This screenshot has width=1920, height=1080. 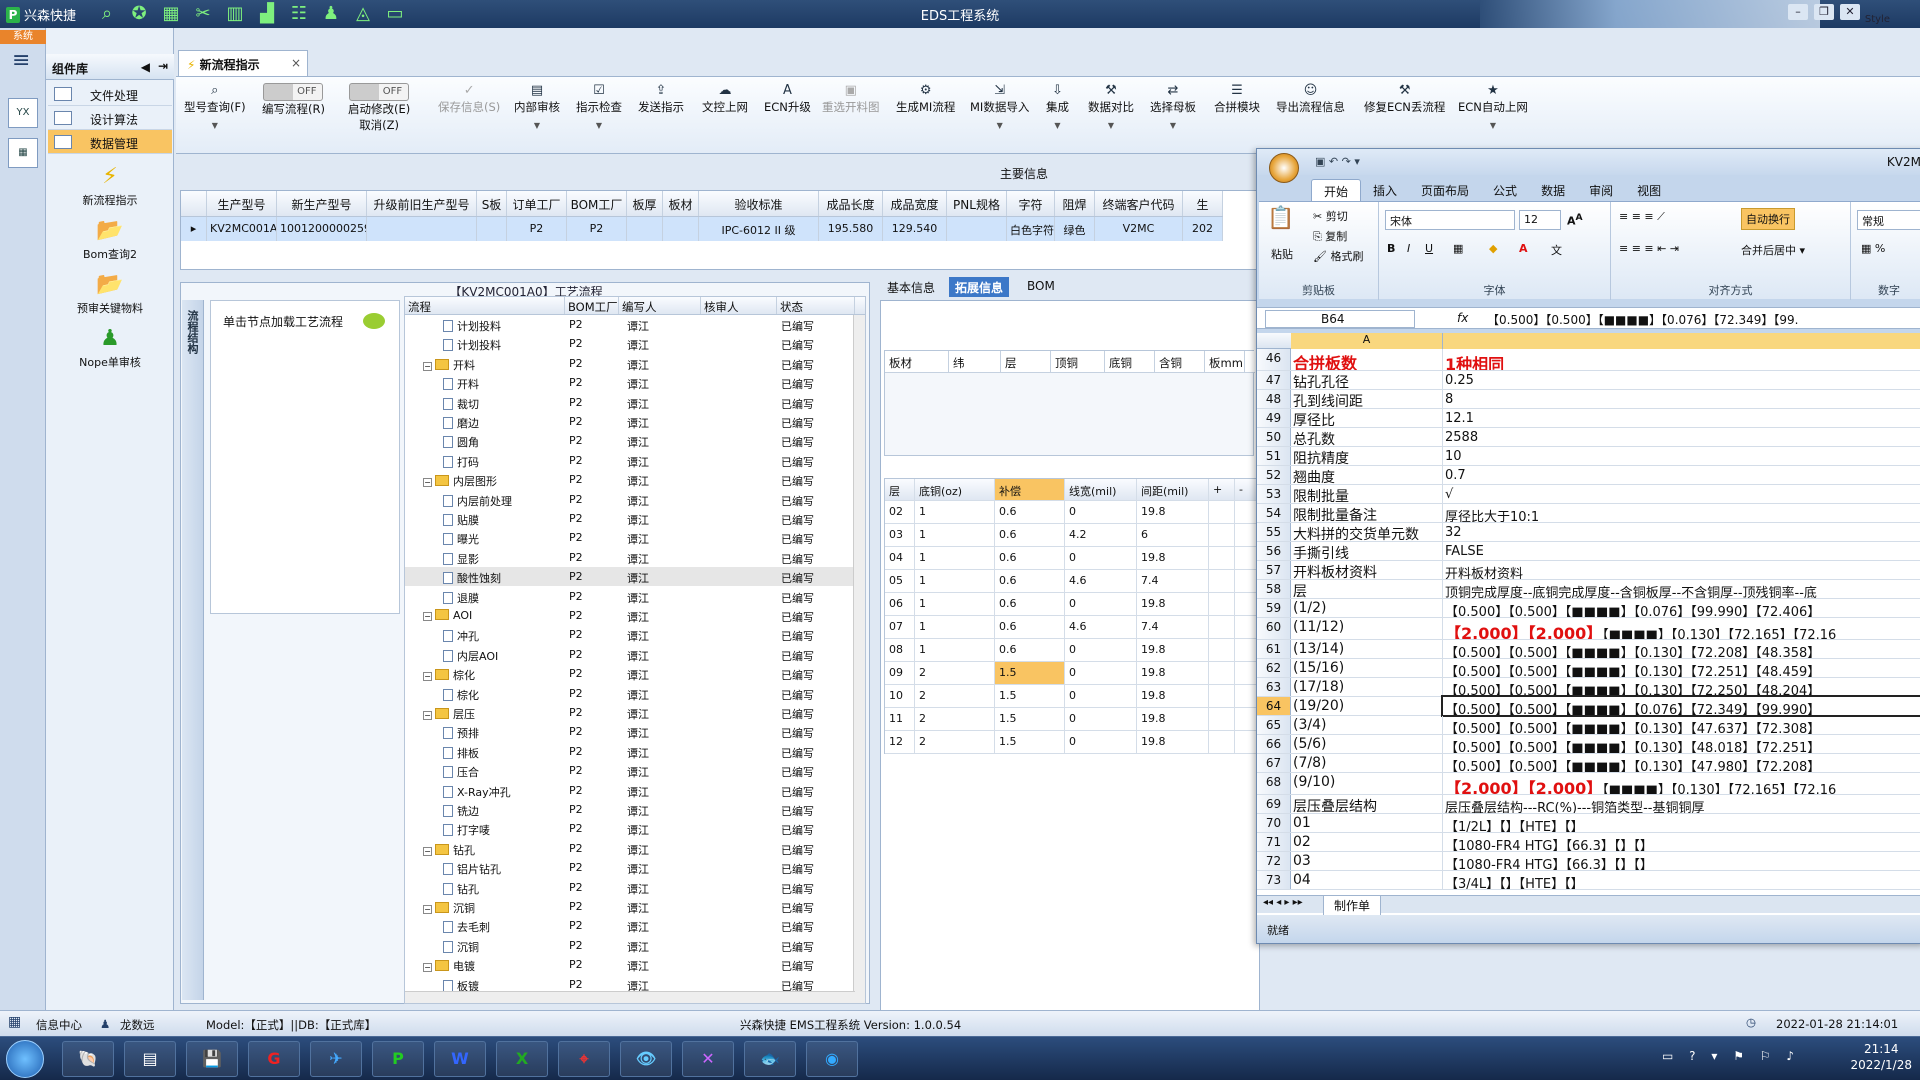 I want to click on cell-a: 开料板材资料, so click(x=1367, y=570).